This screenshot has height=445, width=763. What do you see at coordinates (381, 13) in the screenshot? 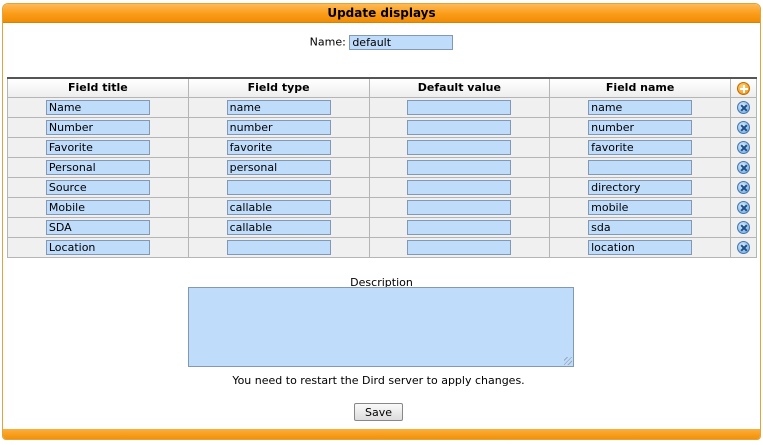
I see `panel-title: Update displays` at bounding box center [381, 13].